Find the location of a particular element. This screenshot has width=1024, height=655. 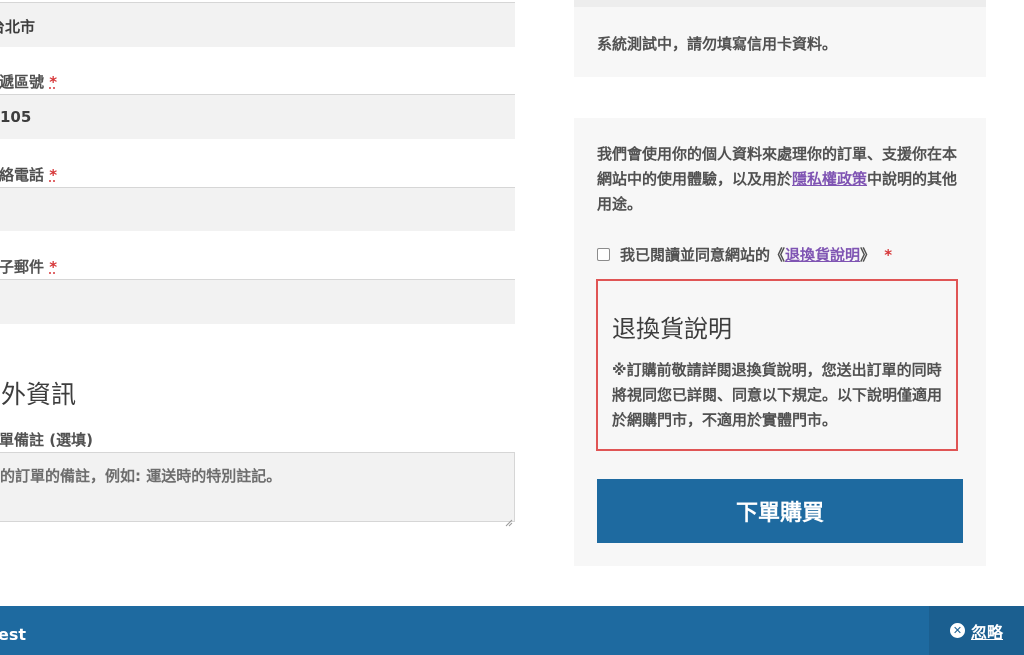

dismiss-notice-button: ✕ 忽略 is located at coordinates (976, 630).